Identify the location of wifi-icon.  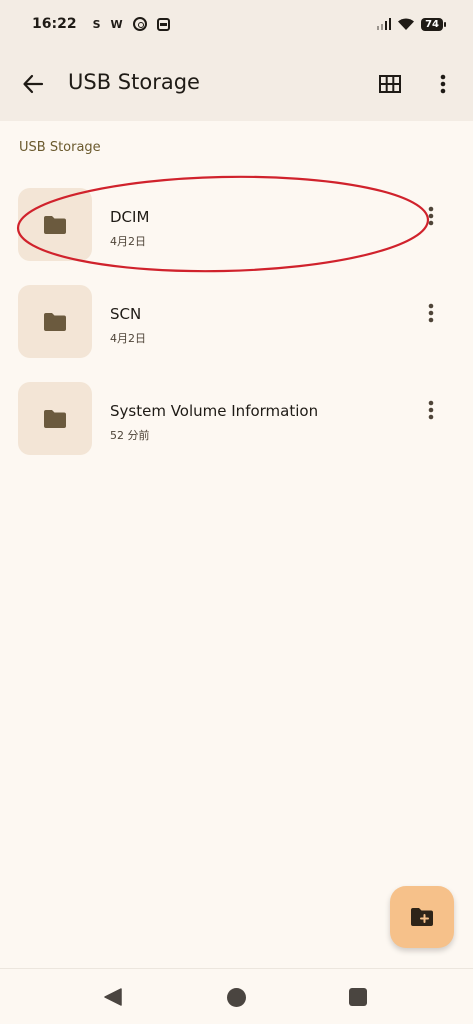
(406, 24).